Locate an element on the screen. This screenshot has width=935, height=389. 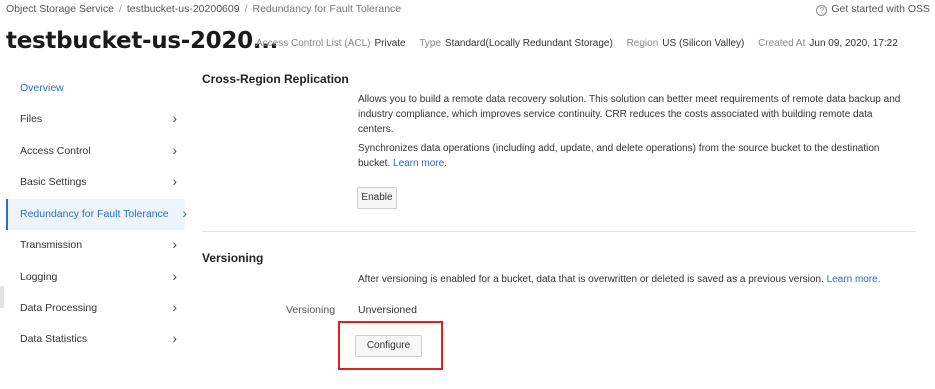
sidebar-item-basic-settings: Basic Settings › is located at coordinates (95, 182).